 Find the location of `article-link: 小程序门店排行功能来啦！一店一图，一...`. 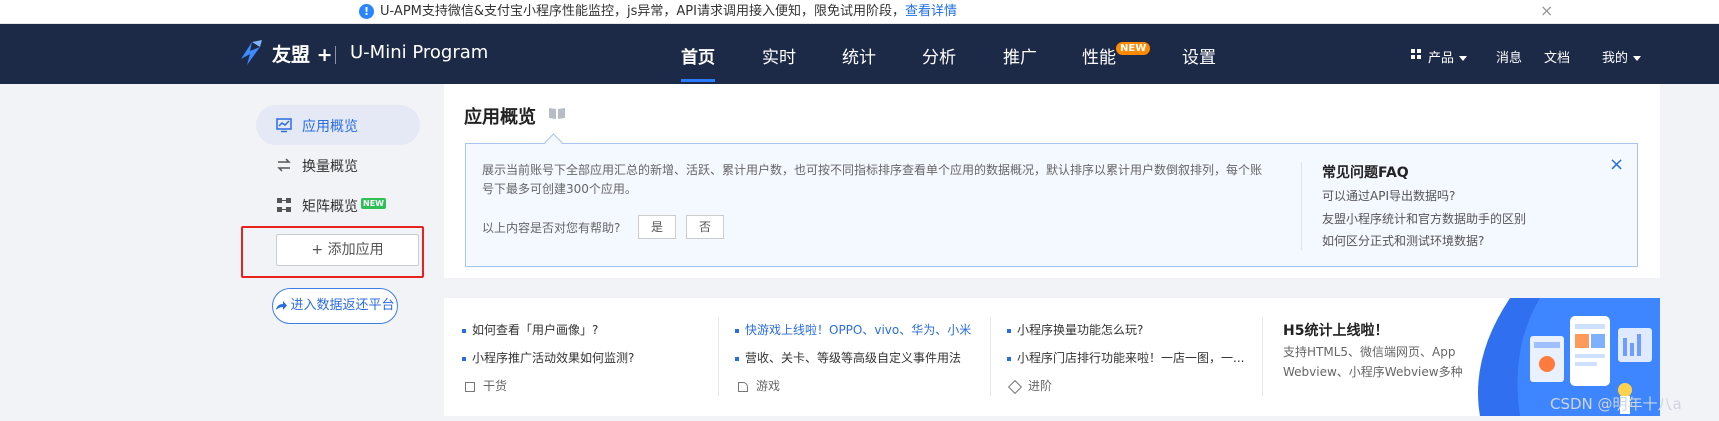

article-link: 小程序门店排行功能来啦！一店一图，一... is located at coordinates (1125, 357).